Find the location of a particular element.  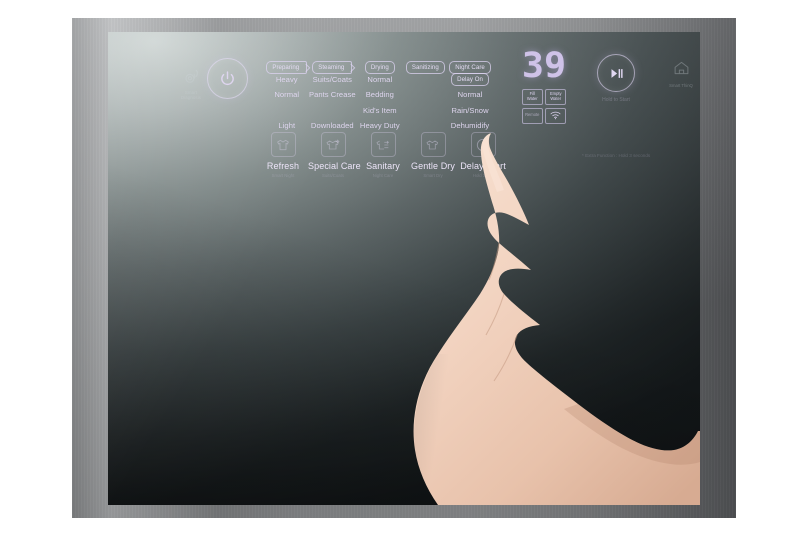

empty-water-indicator: Empty Water is located at coordinates (556, 97).